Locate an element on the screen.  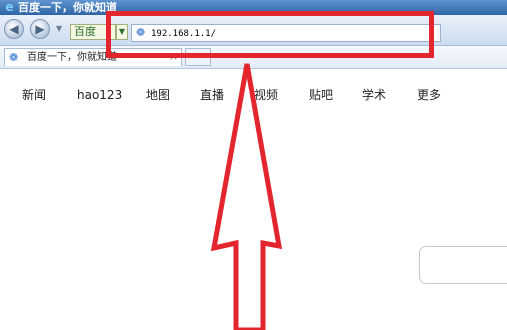
search-engine-dropdown-icon: ▼ is located at coordinates (122, 32).